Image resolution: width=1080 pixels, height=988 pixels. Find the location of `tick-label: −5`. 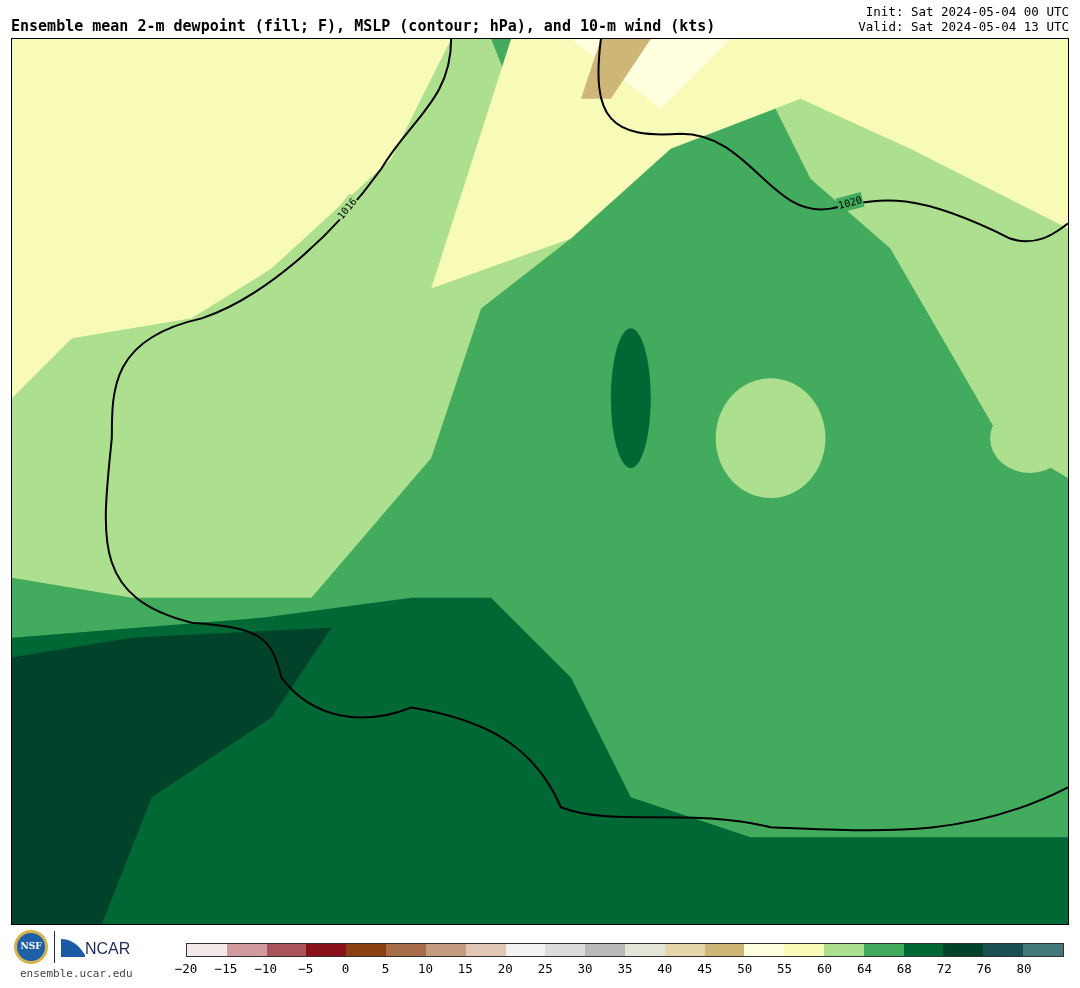

tick-label: −5 is located at coordinates (306, 969).